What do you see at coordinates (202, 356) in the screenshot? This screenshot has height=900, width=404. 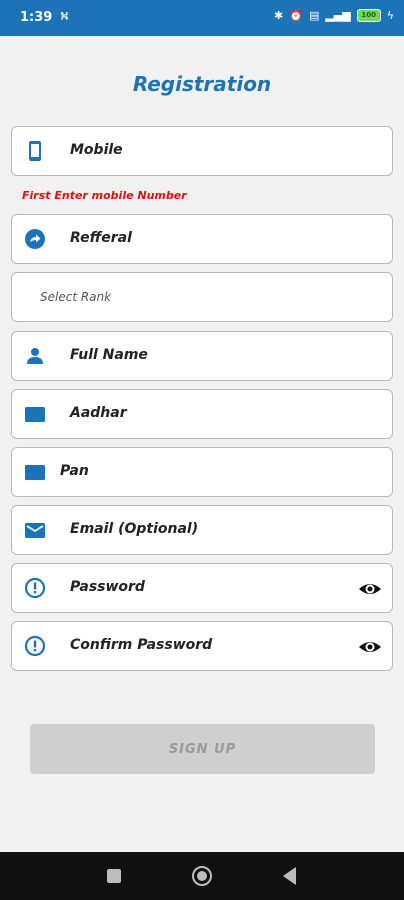 I see `fullname-field: Full Name` at bounding box center [202, 356].